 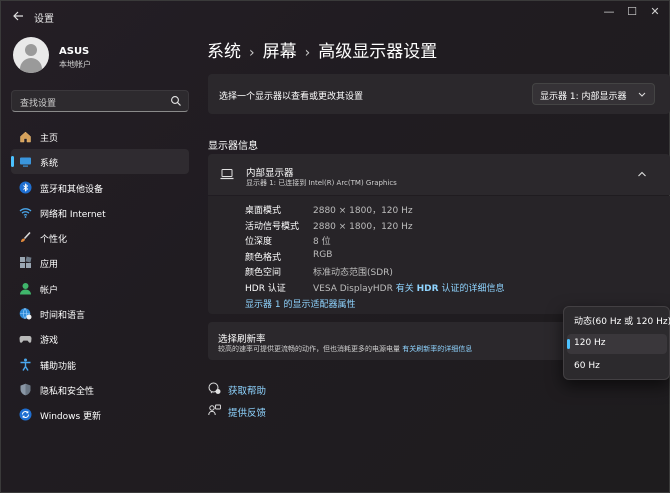 I want to click on update-icon, so click(x=25, y=414).